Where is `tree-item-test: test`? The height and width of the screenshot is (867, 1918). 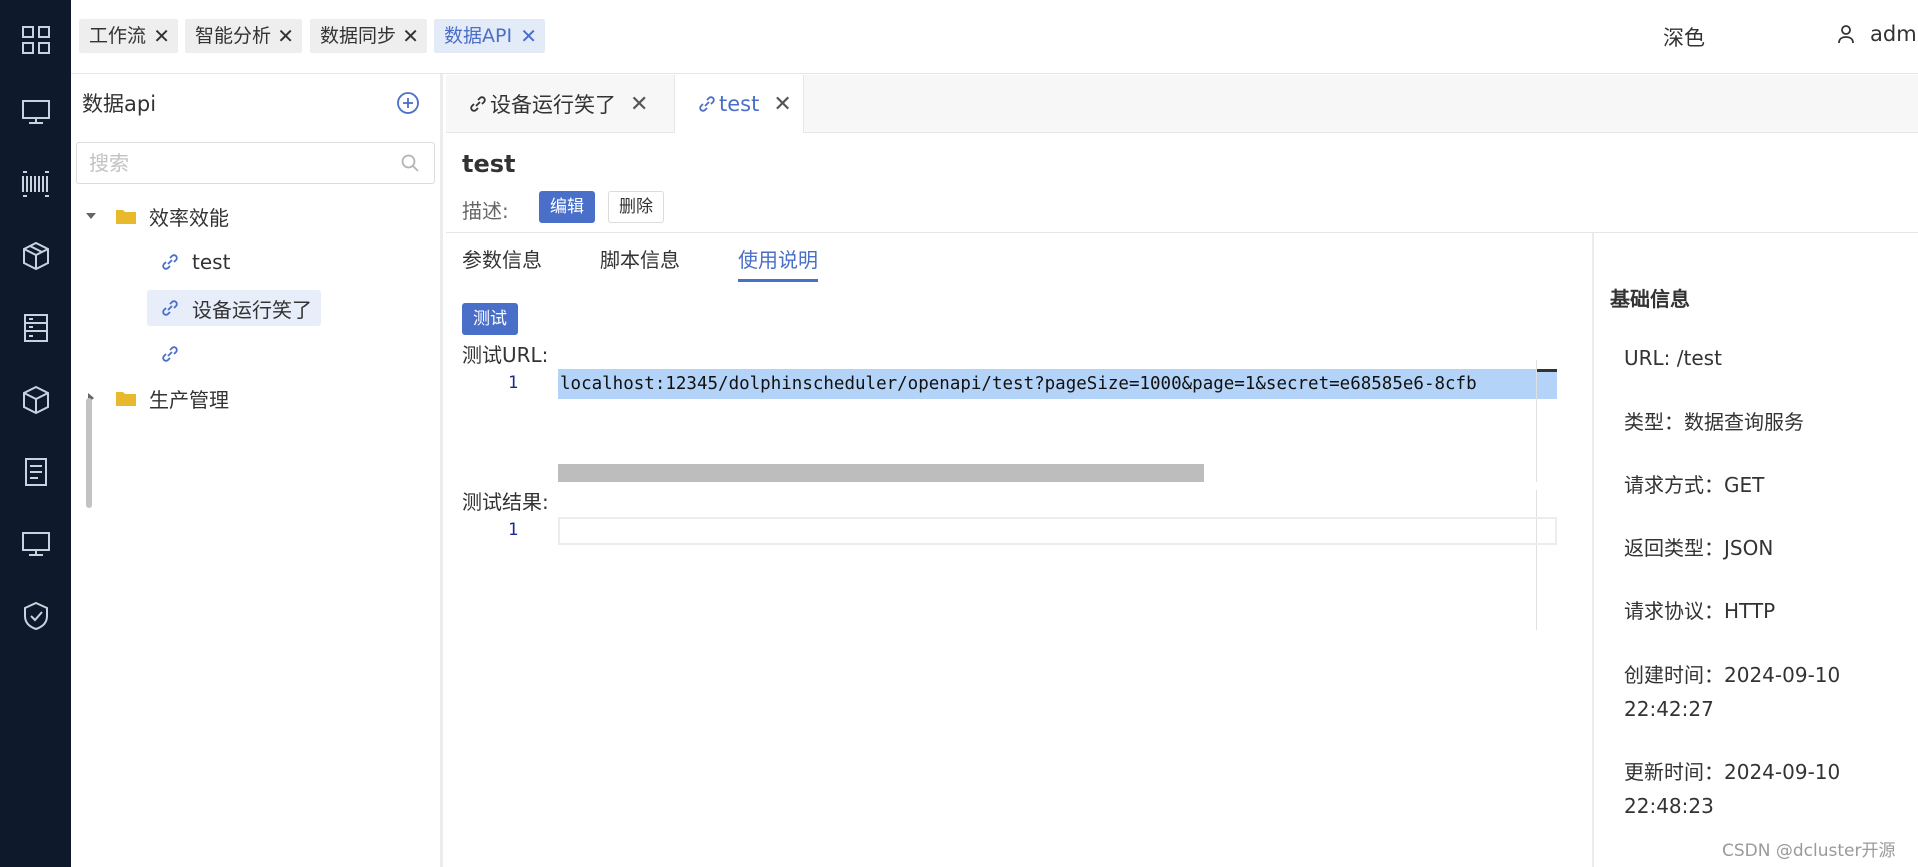 tree-item-test: test is located at coordinates (195, 262).